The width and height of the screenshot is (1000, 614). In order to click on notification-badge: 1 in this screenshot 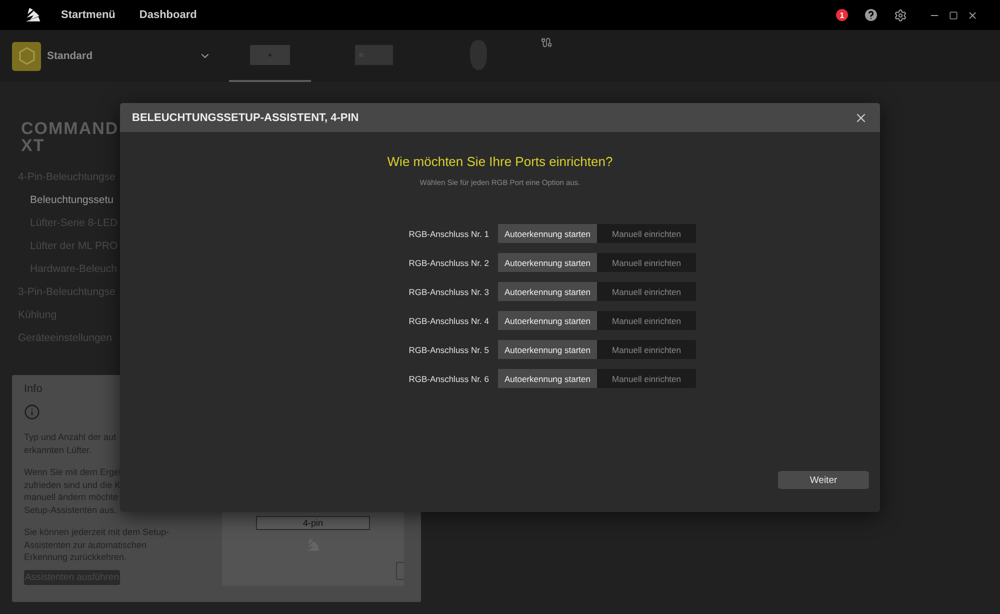, I will do `click(842, 15)`.